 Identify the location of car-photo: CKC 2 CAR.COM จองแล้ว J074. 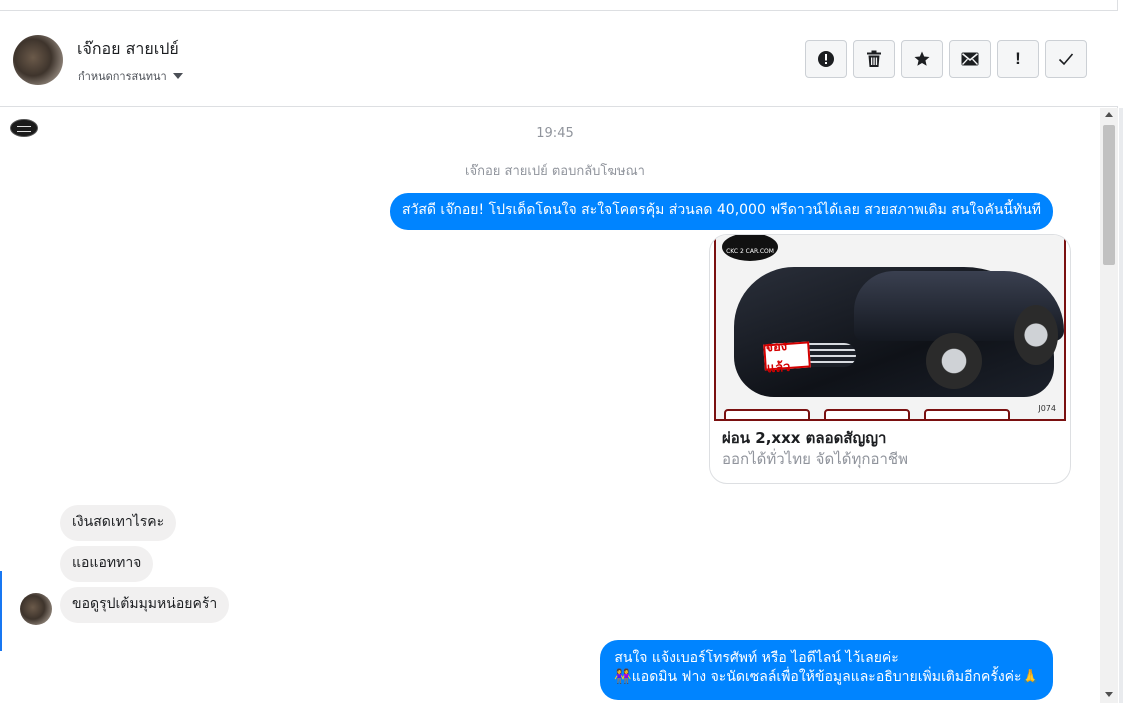
(890, 328).